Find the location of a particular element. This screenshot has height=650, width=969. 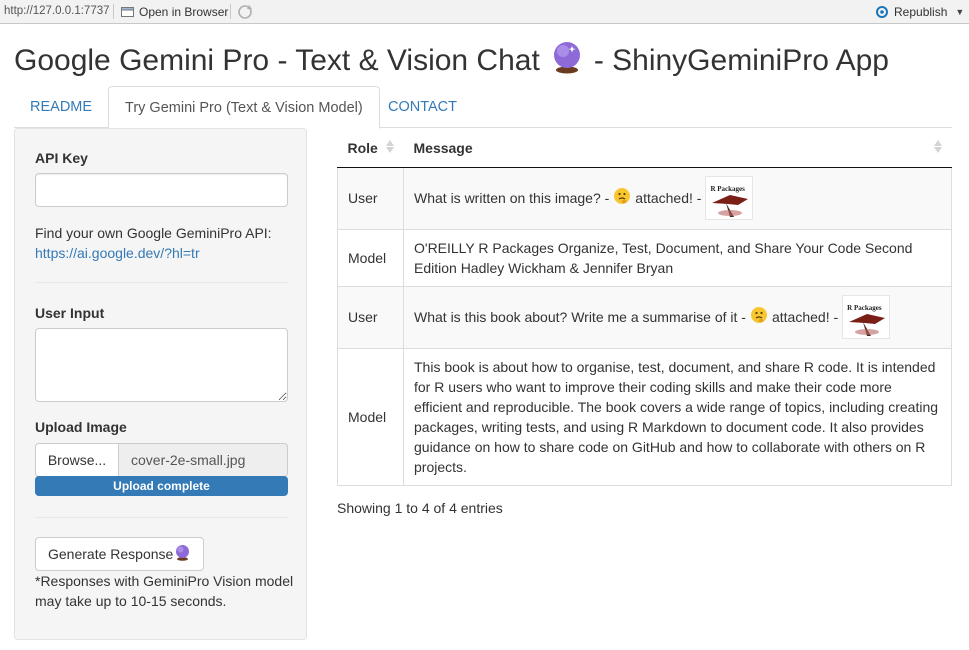

refresh-icon is located at coordinates (245, 12).